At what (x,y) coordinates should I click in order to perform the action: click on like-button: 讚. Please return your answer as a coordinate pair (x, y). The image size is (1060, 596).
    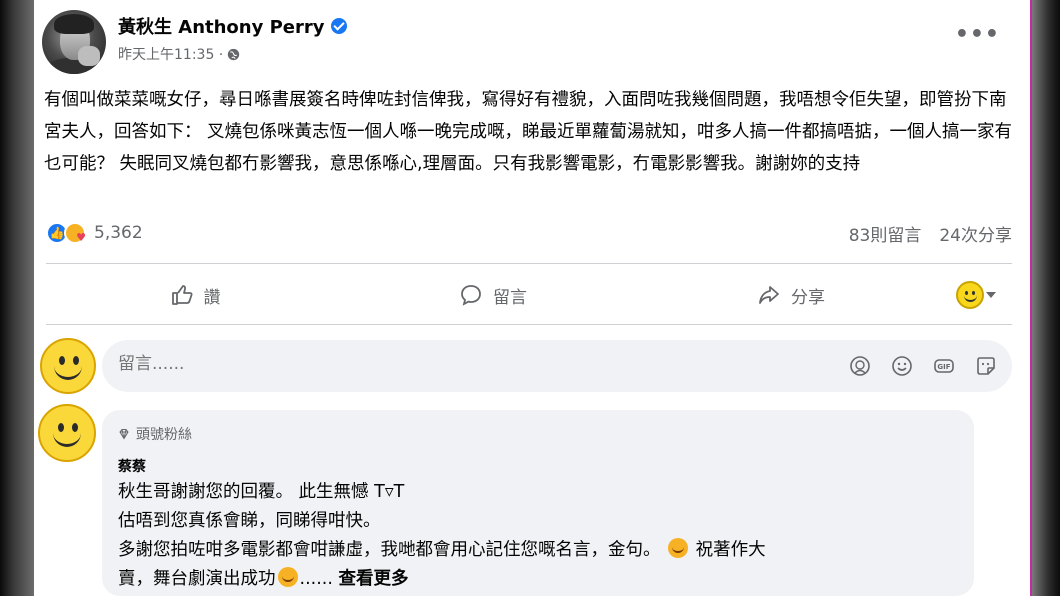
    Looking at the image, I should click on (195, 295).